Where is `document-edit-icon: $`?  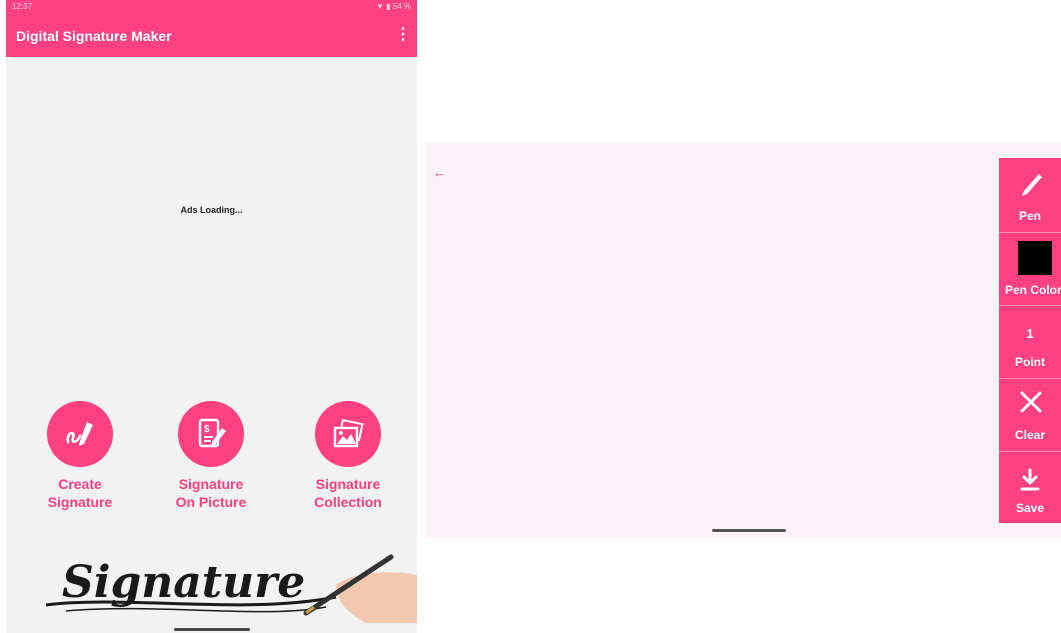
document-edit-icon: $ is located at coordinates (211, 434).